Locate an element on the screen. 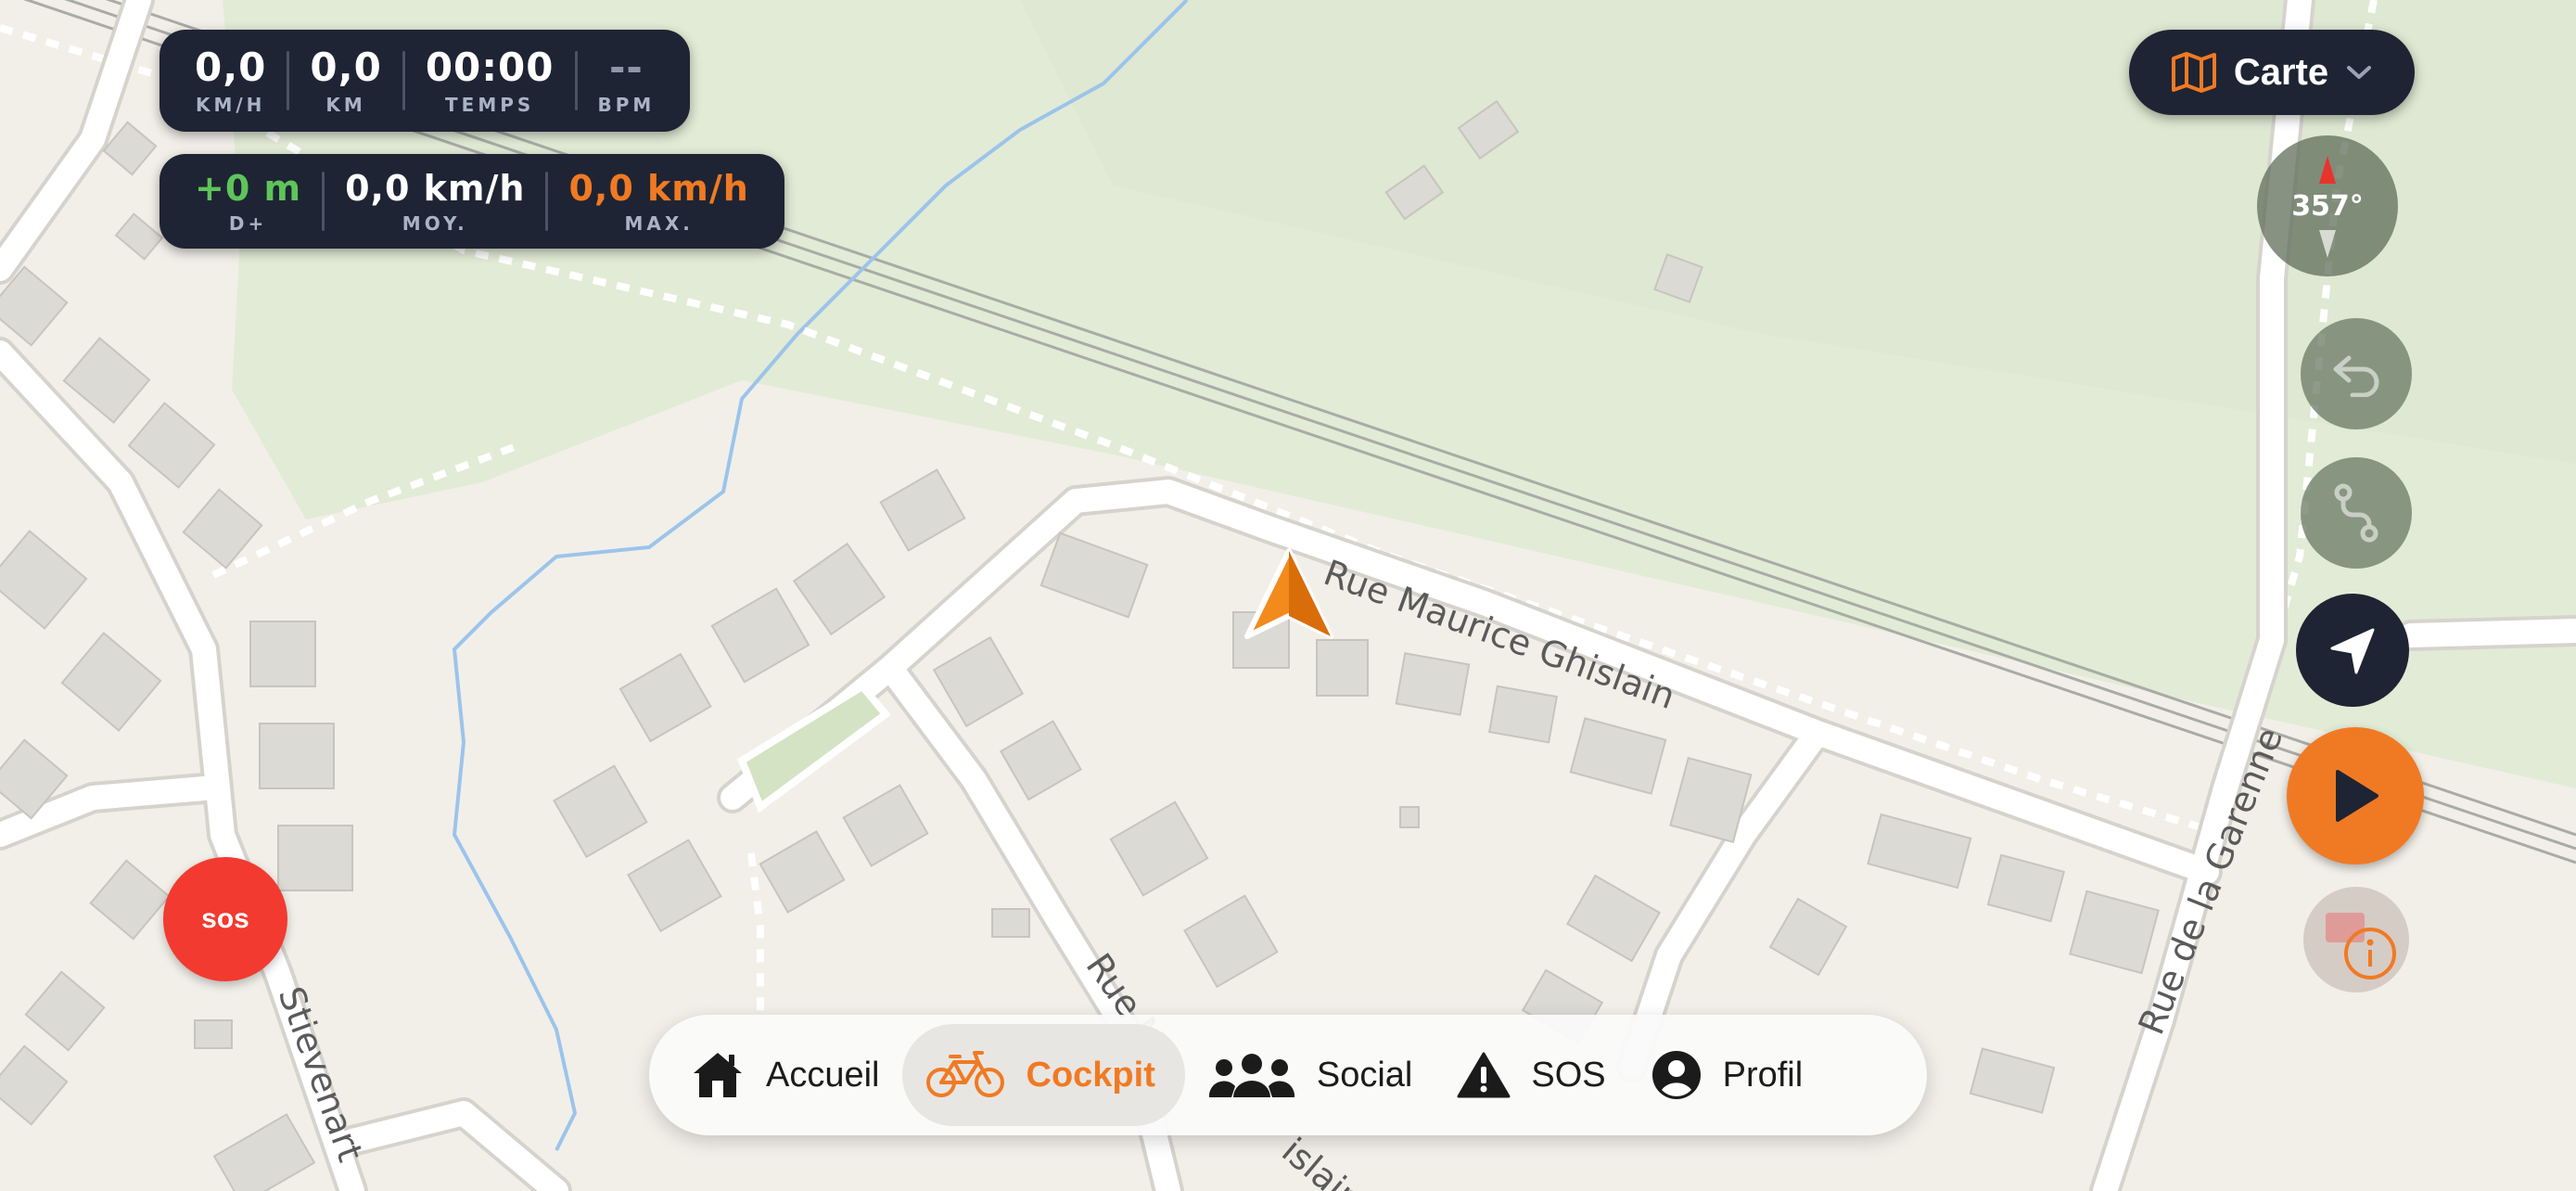 The width and height of the screenshot is (2576, 1191). nav-label-social: Social is located at coordinates (1364, 1075).